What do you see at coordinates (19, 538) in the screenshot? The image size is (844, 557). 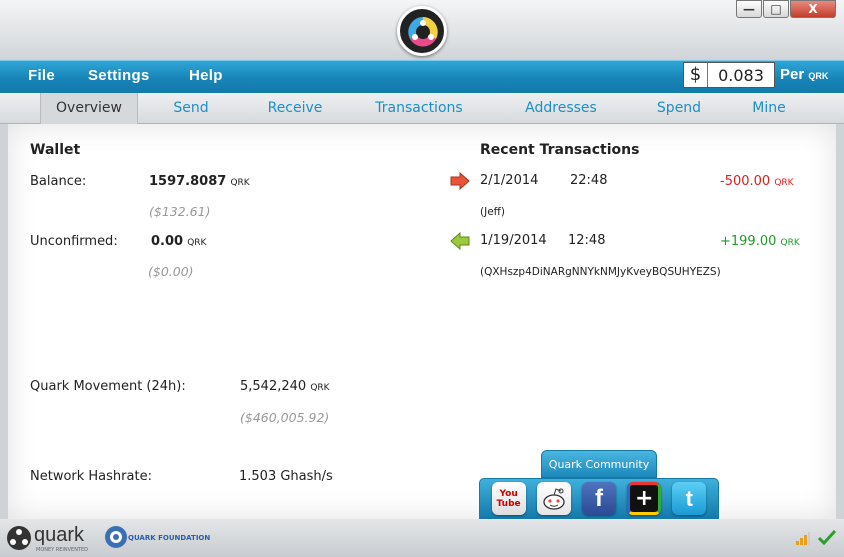 I see `quark-footer-logo-icon` at bounding box center [19, 538].